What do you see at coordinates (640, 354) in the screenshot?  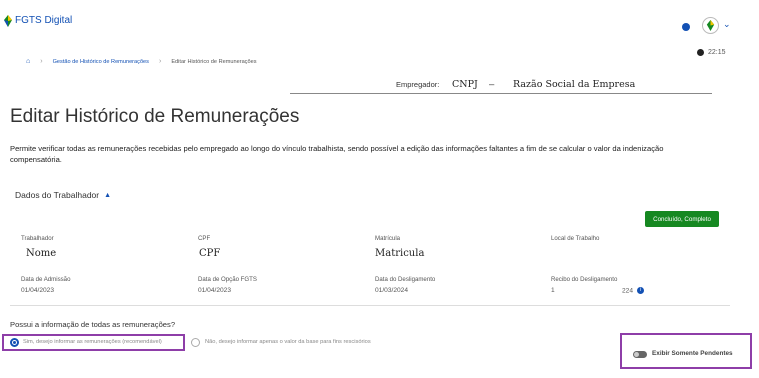 I see `pending-toggle` at bounding box center [640, 354].